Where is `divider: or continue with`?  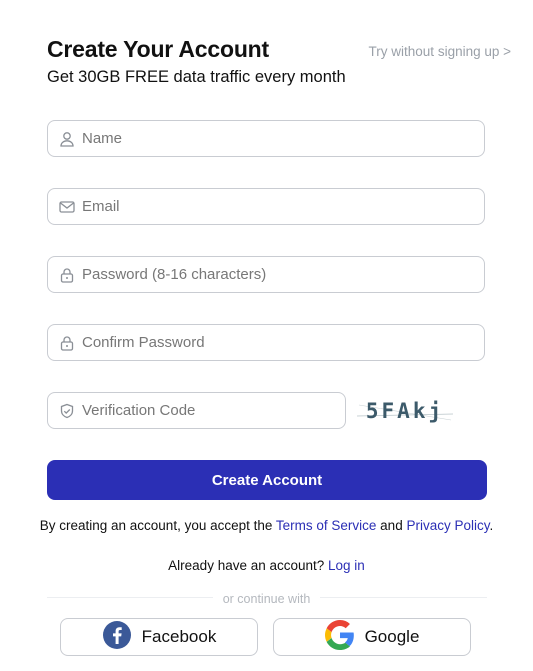 divider: or continue with is located at coordinates (266, 599).